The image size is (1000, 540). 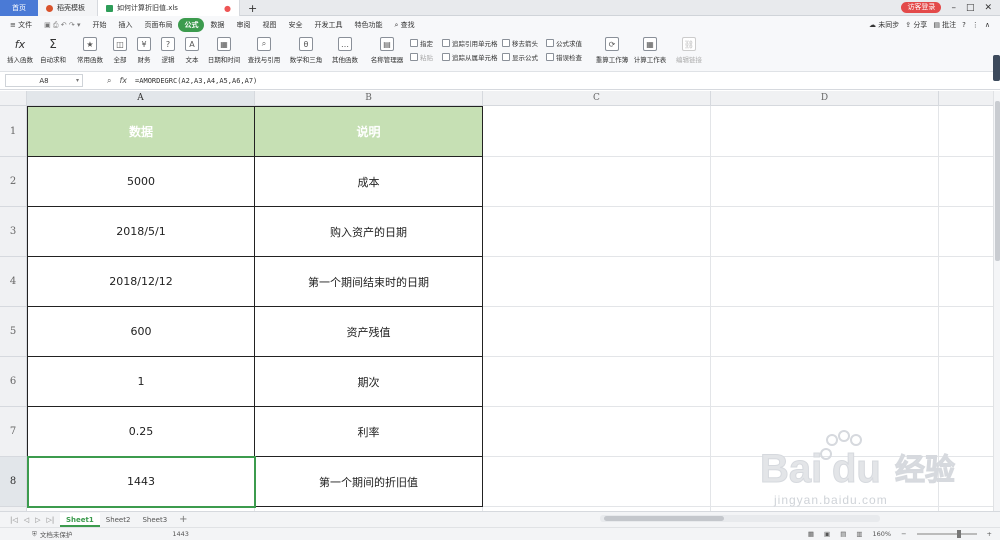 I want to click on all-functions-button: ◫ 全部, so click(x=120, y=53).